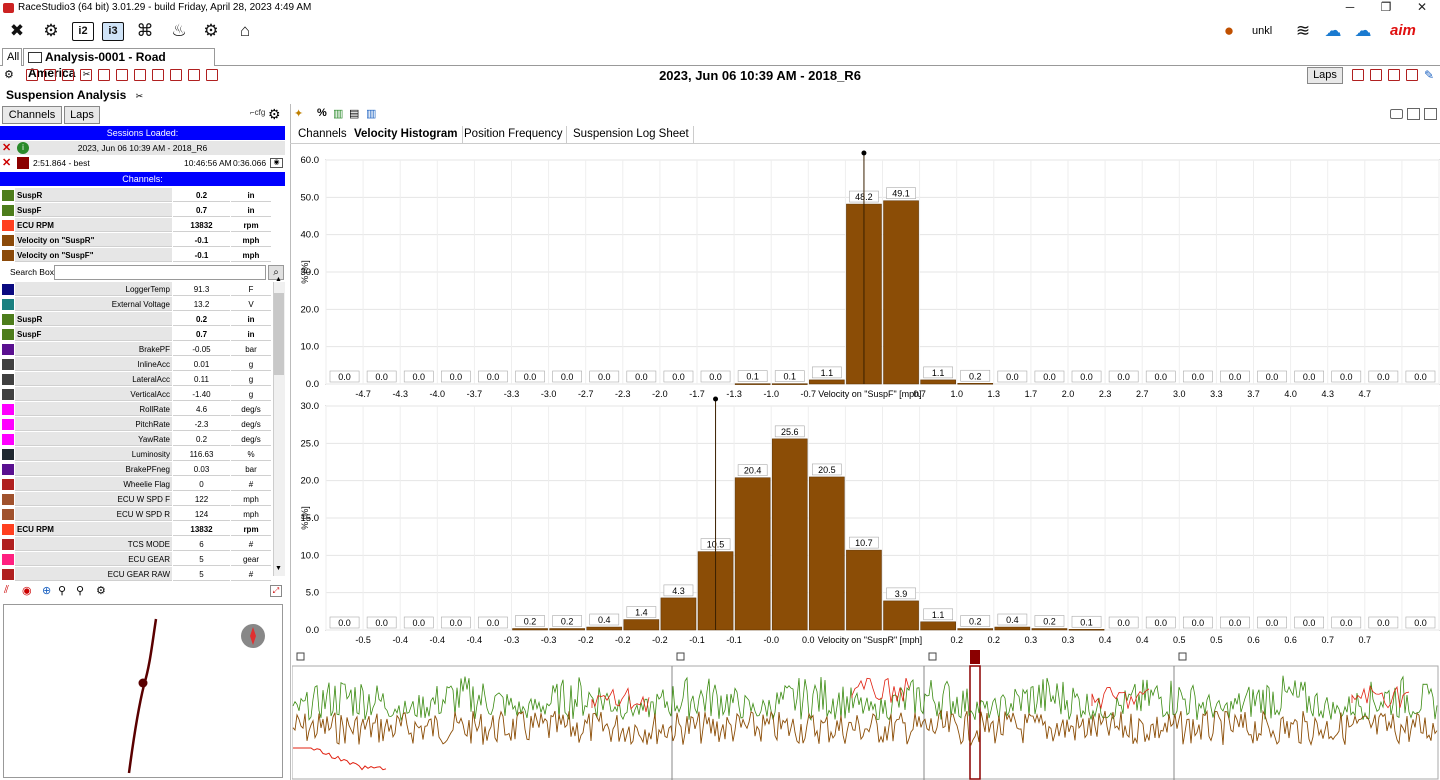 This screenshot has width=1440, height=780. What do you see at coordinates (1413, 114) in the screenshot?
I see `layout-split-icon` at bounding box center [1413, 114].